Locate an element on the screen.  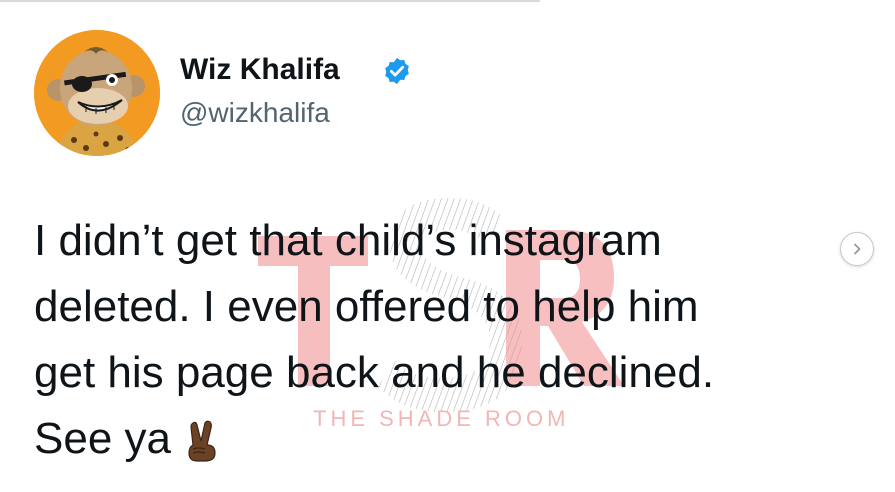
profile-avatar is located at coordinates (97, 93).